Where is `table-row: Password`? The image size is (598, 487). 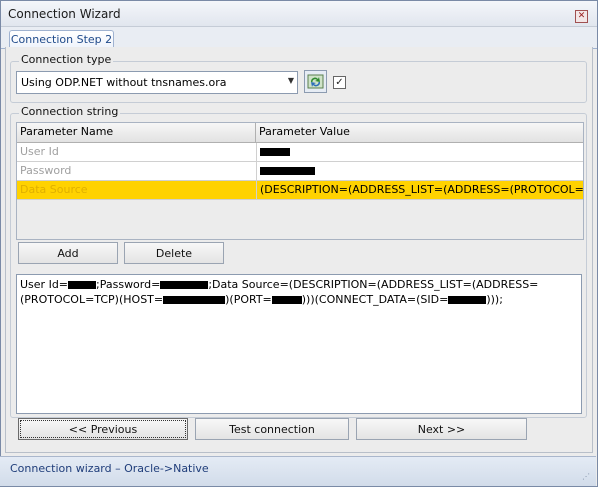
table-row: Password is located at coordinates (300, 171).